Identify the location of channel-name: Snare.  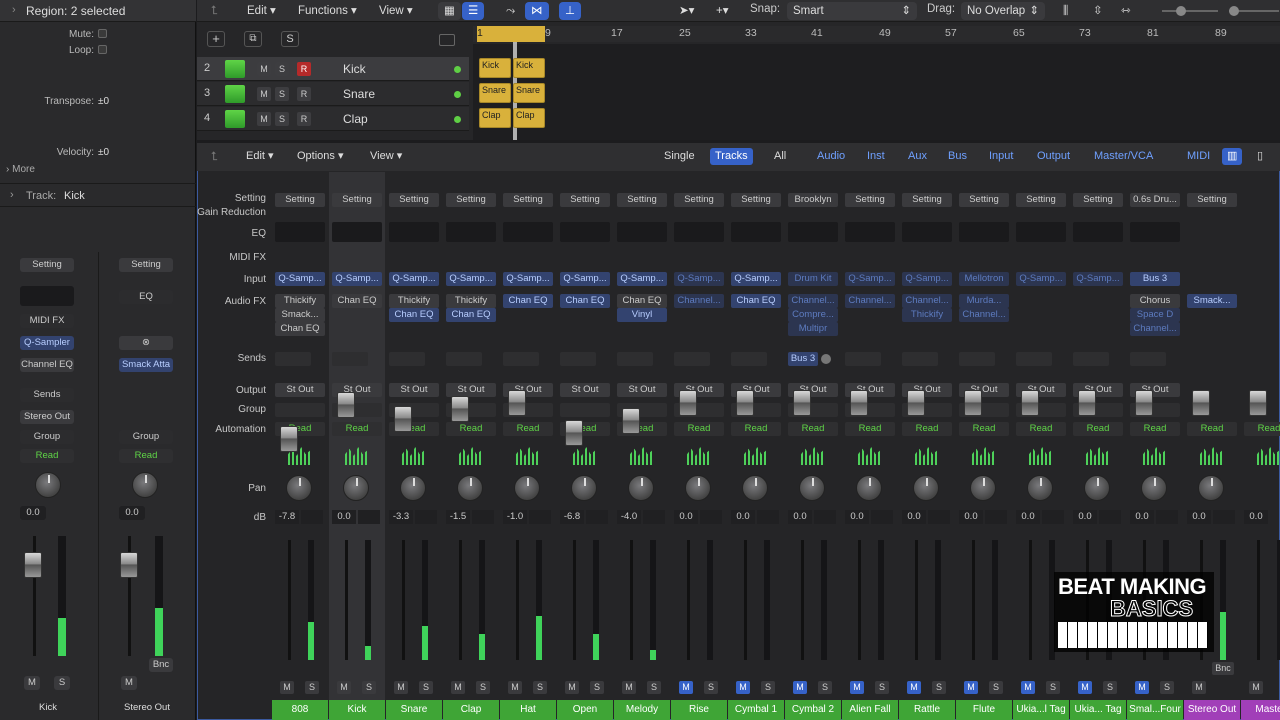
(414, 710).